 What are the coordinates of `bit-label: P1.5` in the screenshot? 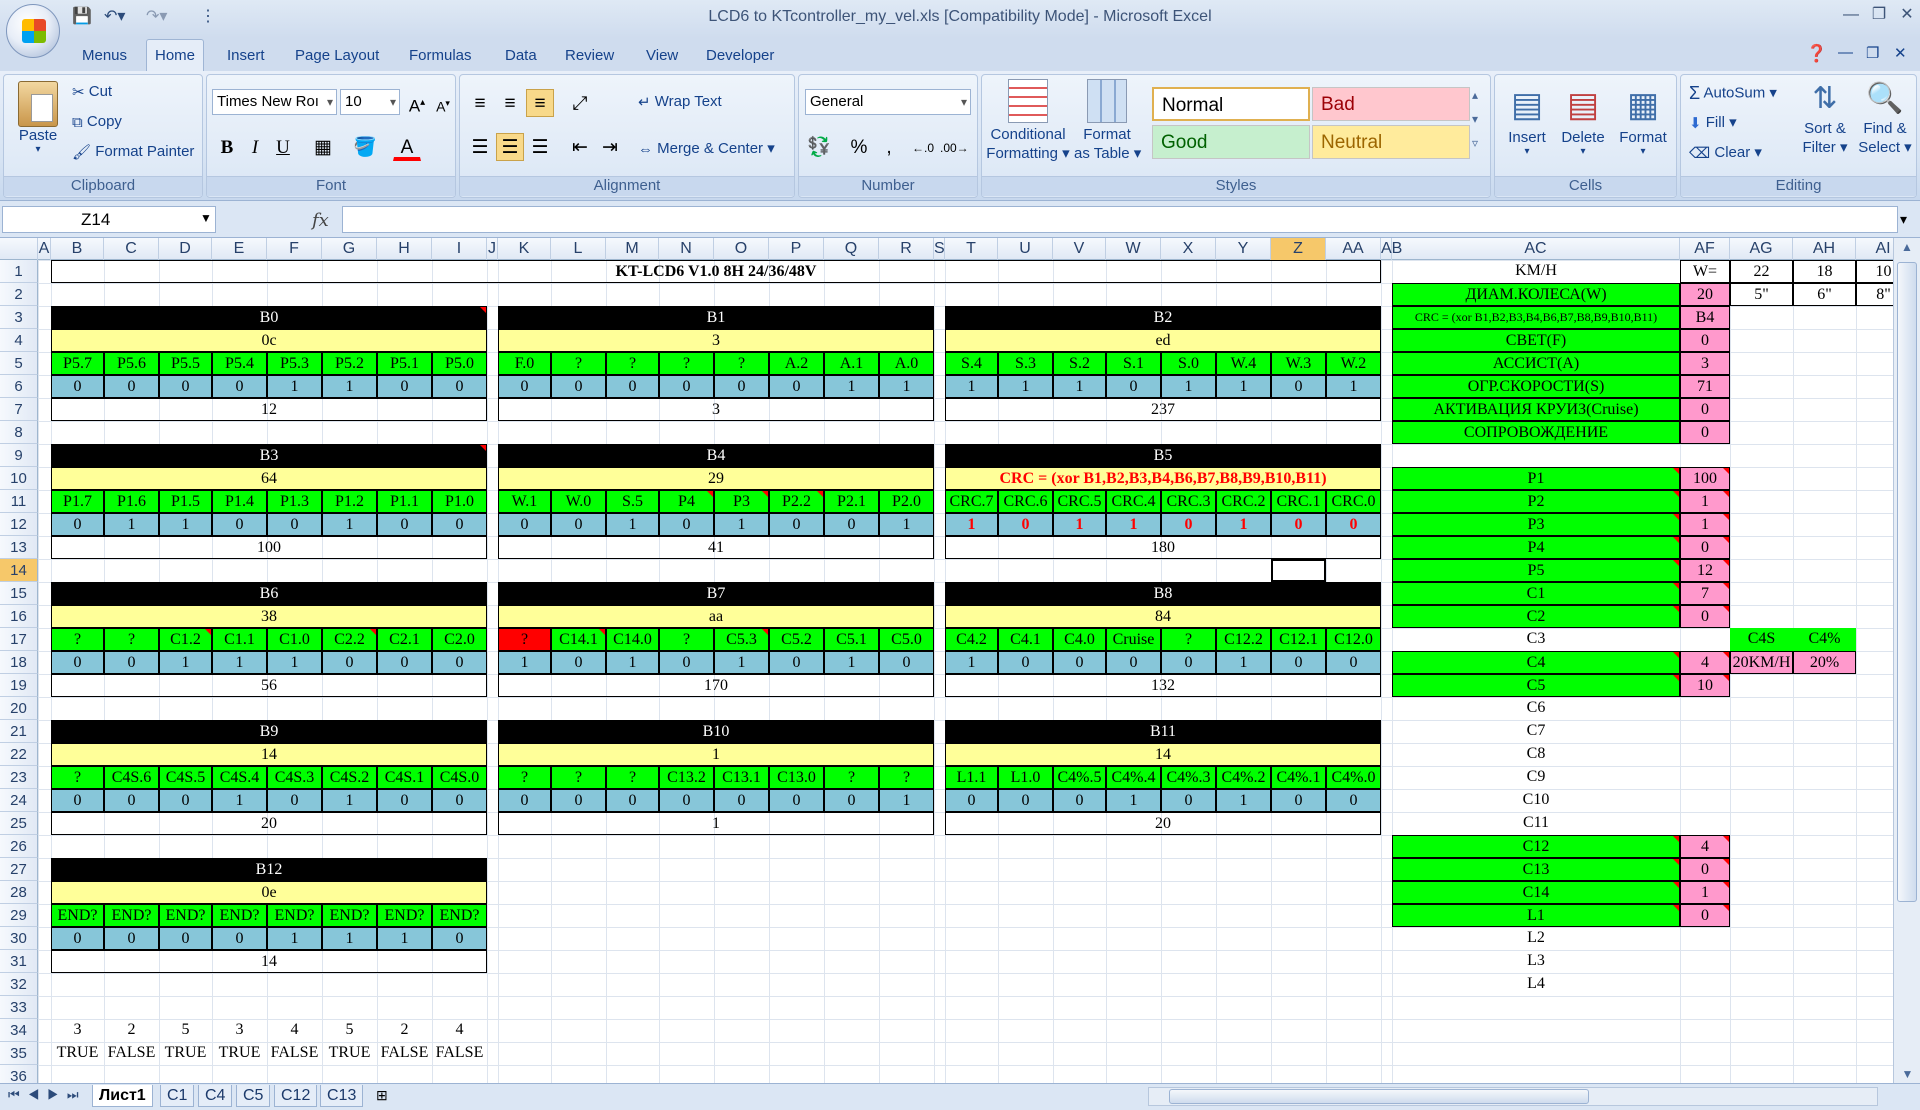 It's located at (185, 501).